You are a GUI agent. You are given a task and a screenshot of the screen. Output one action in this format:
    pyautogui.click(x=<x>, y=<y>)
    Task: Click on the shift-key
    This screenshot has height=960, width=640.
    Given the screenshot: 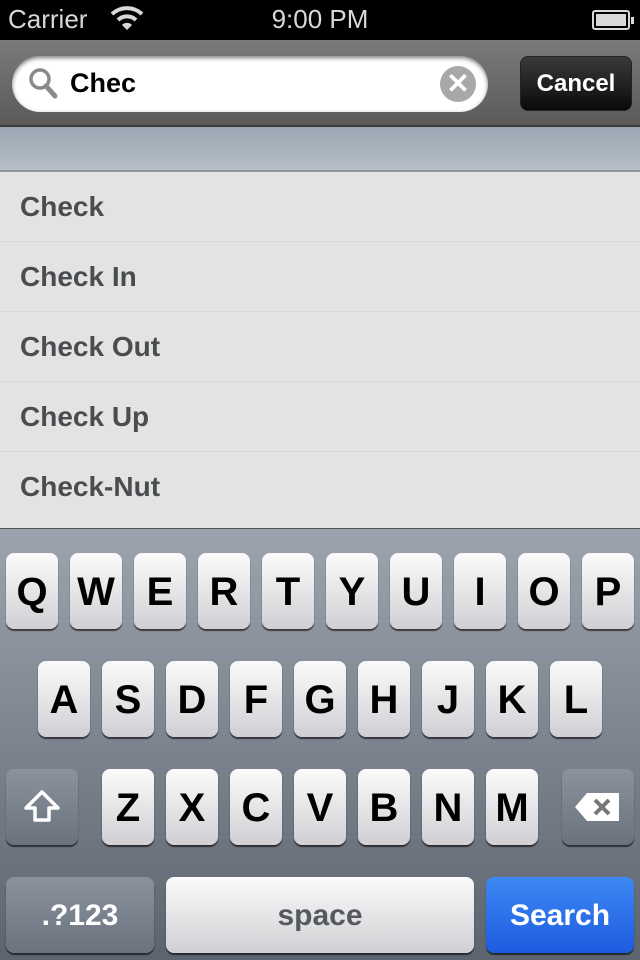 What is the action you would take?
    pyautogui.click(x=42, y=807)
    